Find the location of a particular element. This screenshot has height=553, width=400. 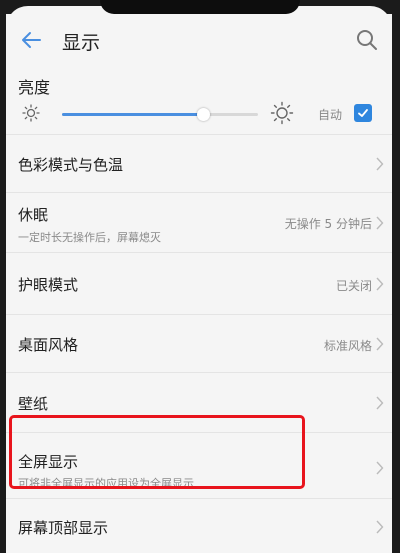

setting-row-top-display: 屏幕顶部显示 is located at coordinates (199, 525).